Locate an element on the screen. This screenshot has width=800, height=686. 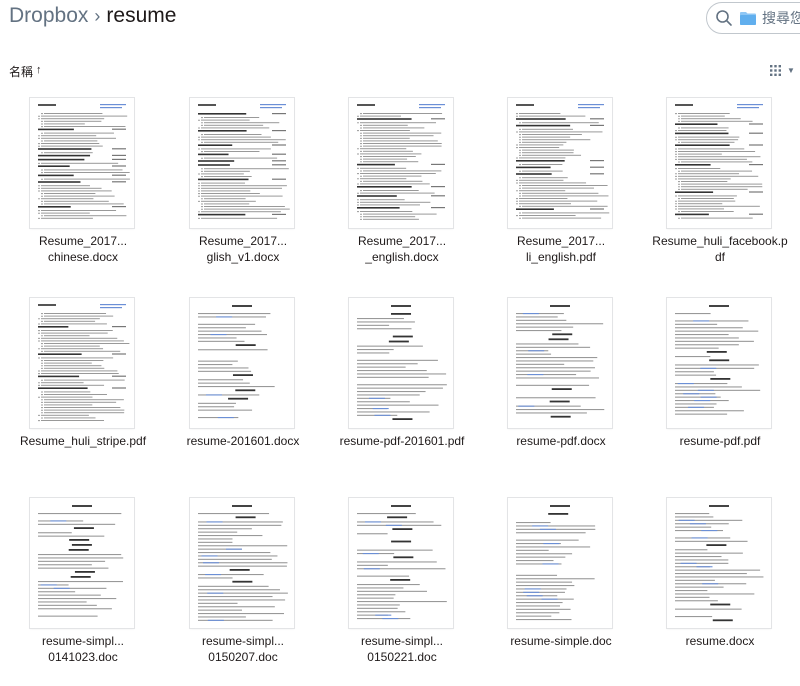
search-icon is located at coordinates (724, 18).